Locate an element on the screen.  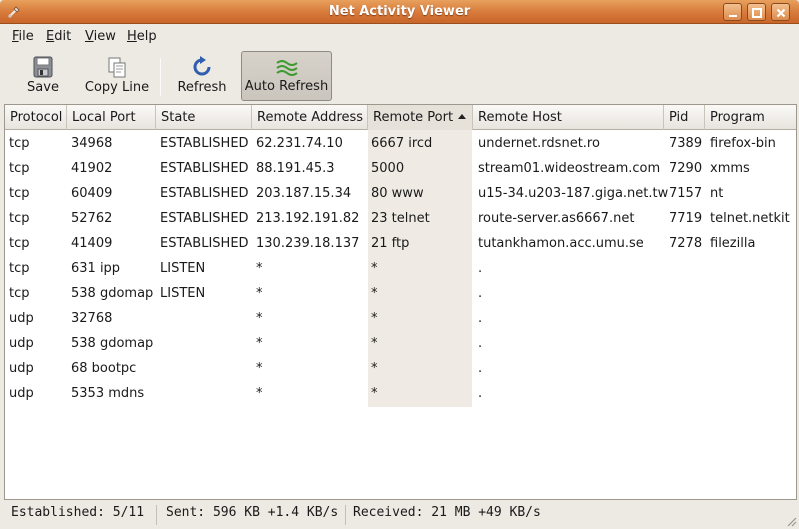
auto-refresh-toggle: Auto Refresh is located at coordinates (286, 76).